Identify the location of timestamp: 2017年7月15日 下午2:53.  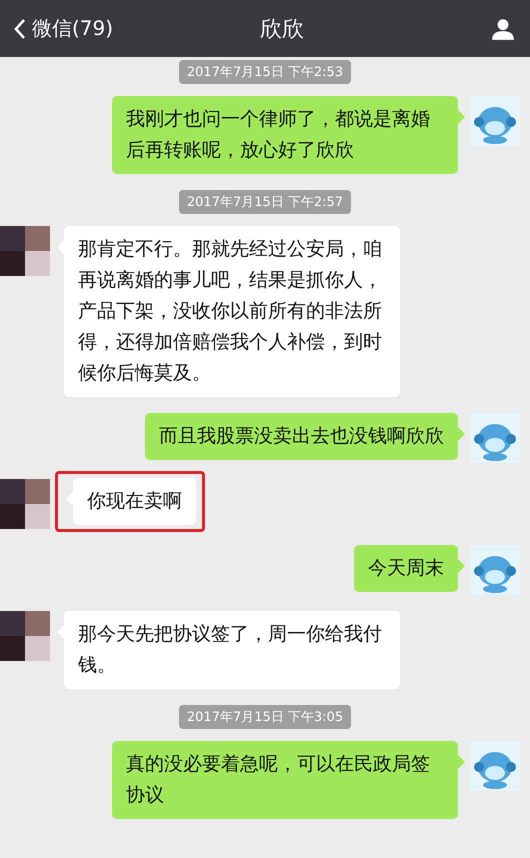
(265, 72).